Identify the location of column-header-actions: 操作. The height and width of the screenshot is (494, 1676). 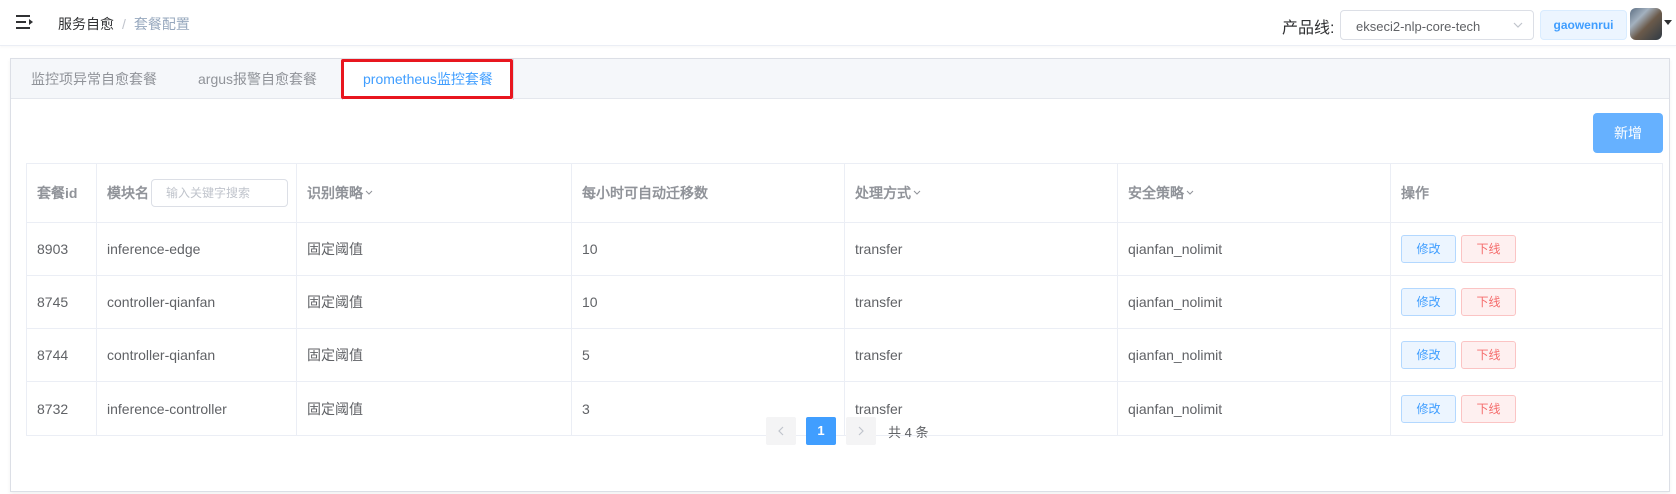
(1415, 193).